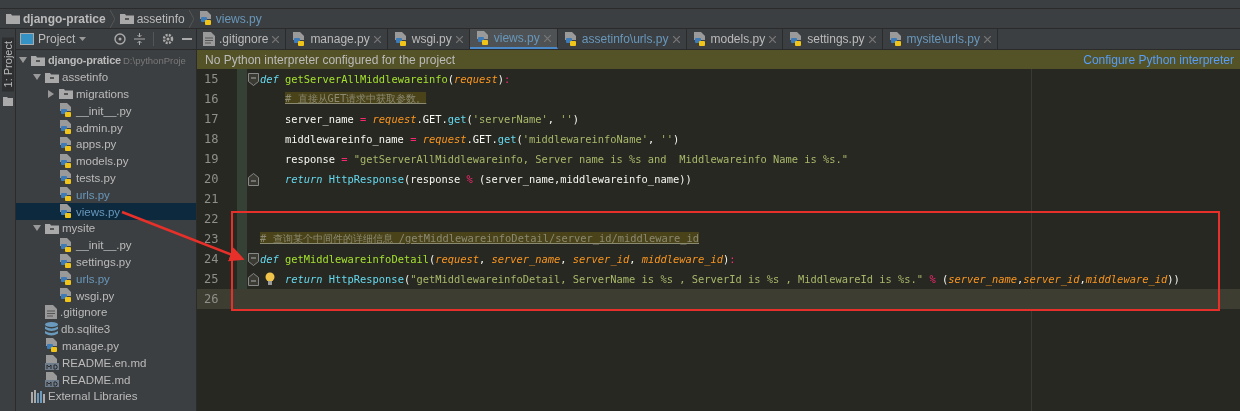  I want to click on tree-row: manage.py, so click(106, 346).